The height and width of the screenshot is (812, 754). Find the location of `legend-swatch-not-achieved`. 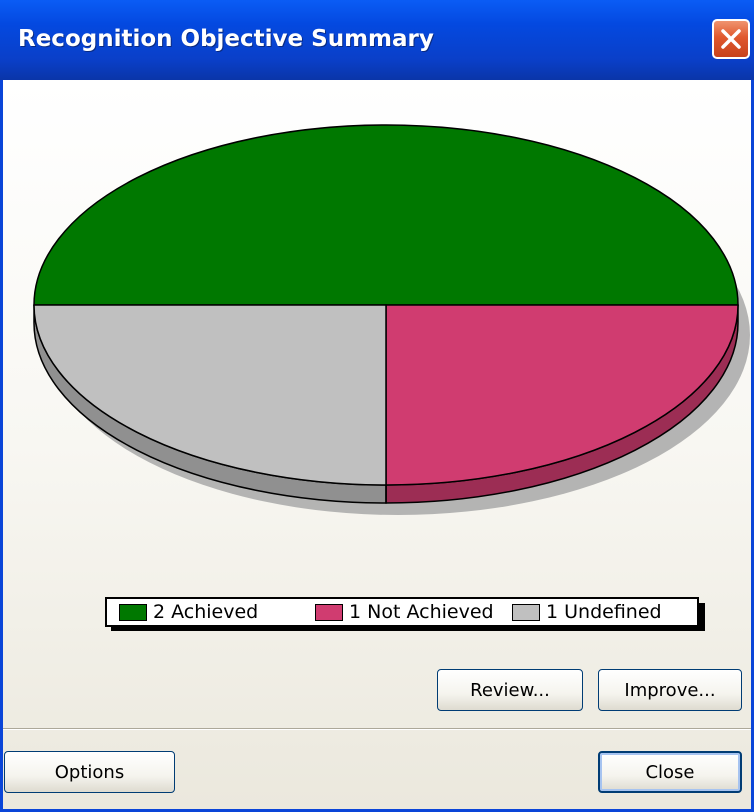

legend-swatch-not-achieved is located at coordinates (329, 612).